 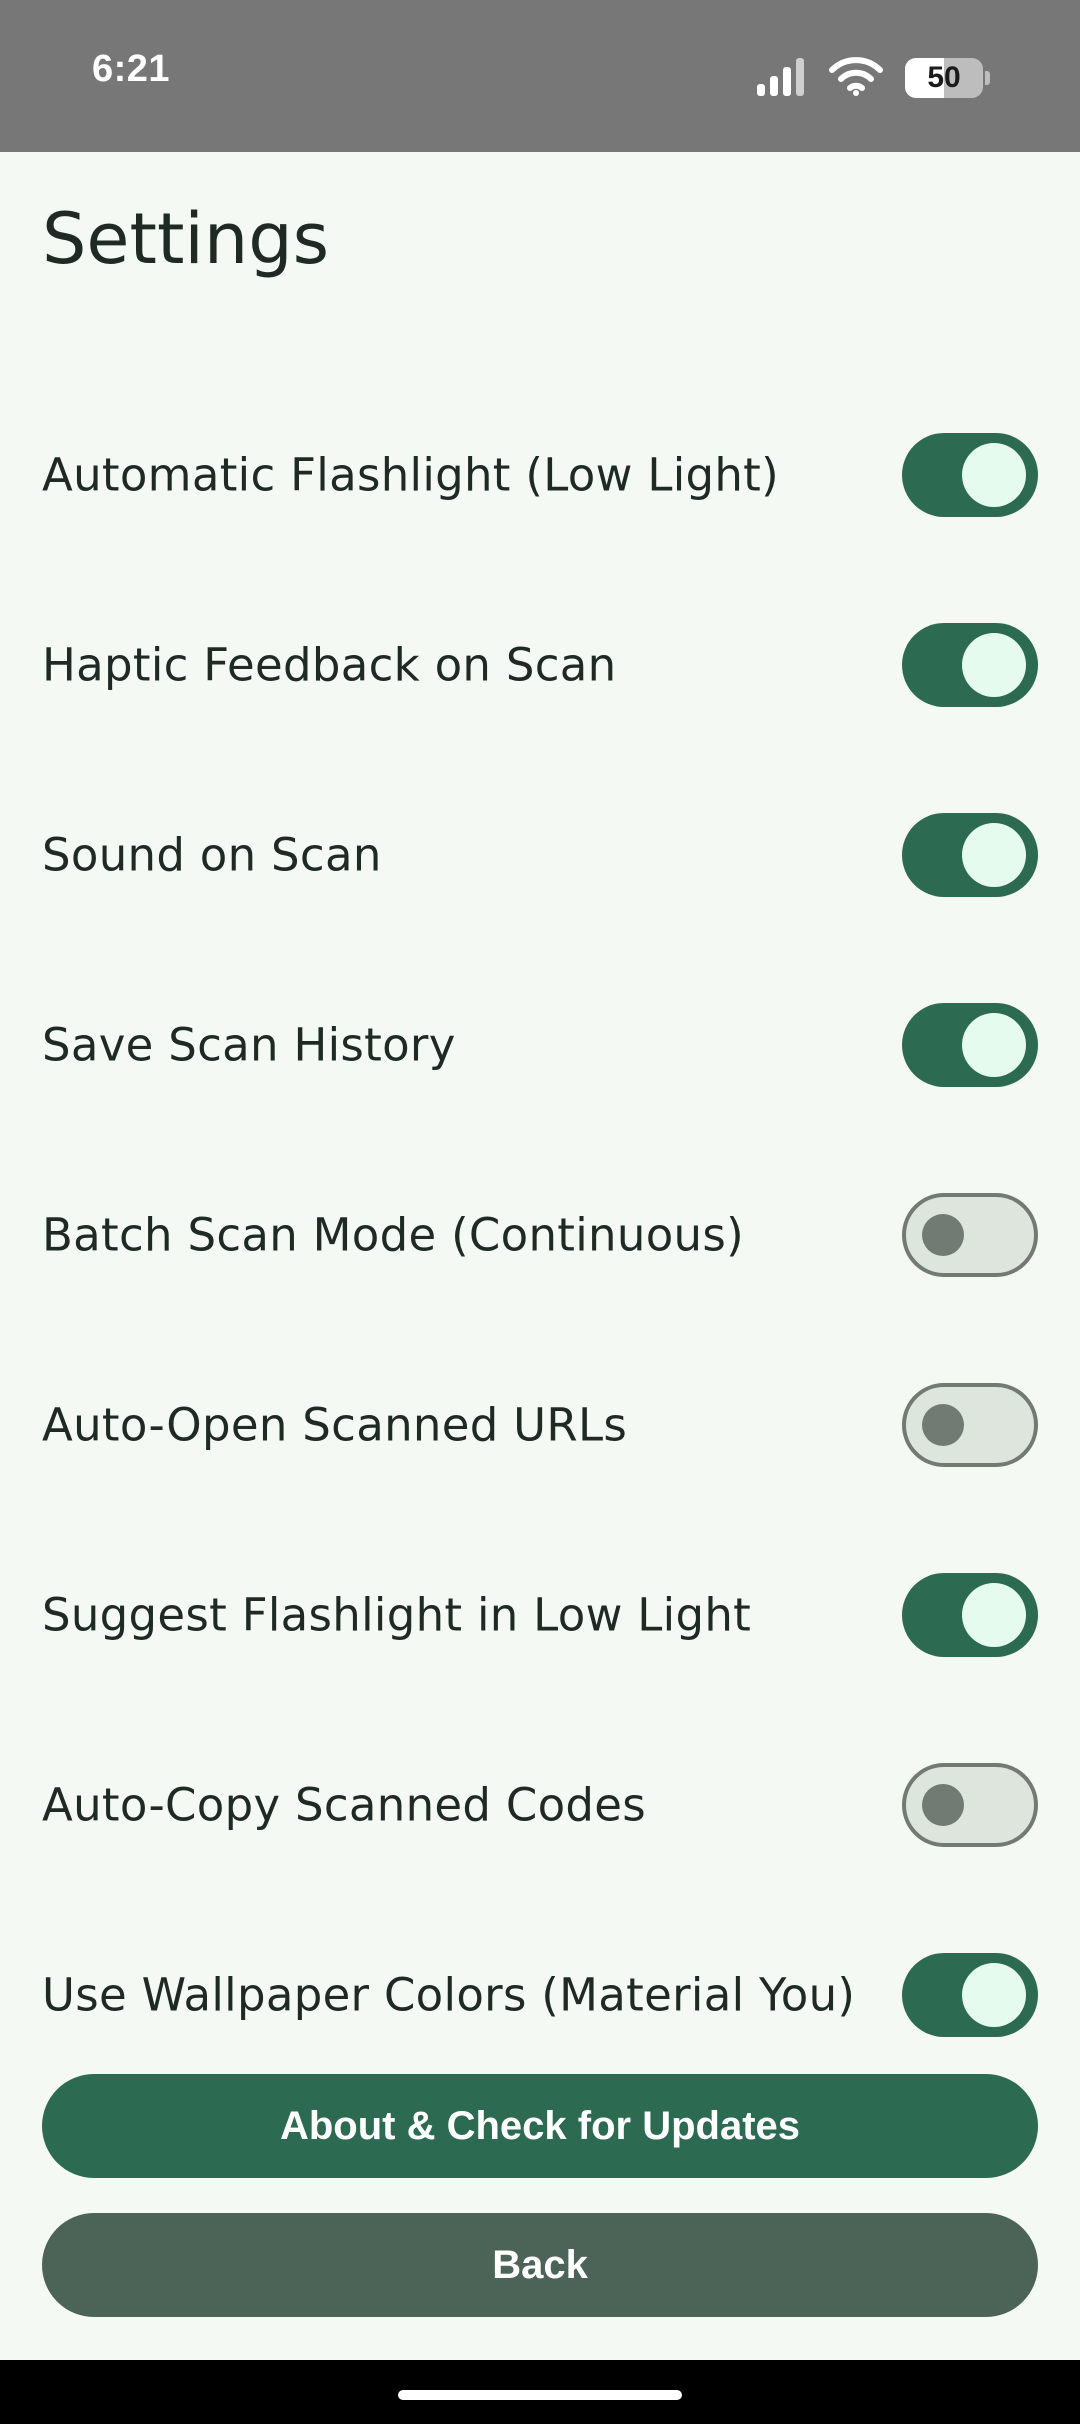 I want to click on setting-row-auto-open-urls: Auto-Open Scanned URLs, so click(x=540, y=1425).